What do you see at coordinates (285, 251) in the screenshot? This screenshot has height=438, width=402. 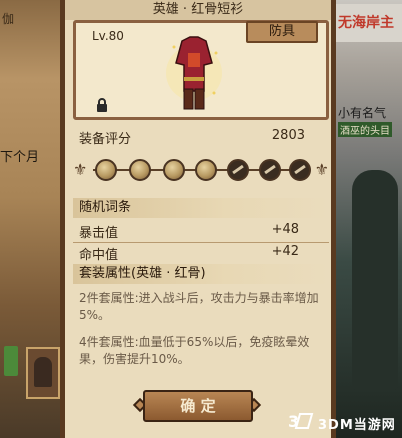 I see `stat-value: +42` at bounding box center [285, 251].